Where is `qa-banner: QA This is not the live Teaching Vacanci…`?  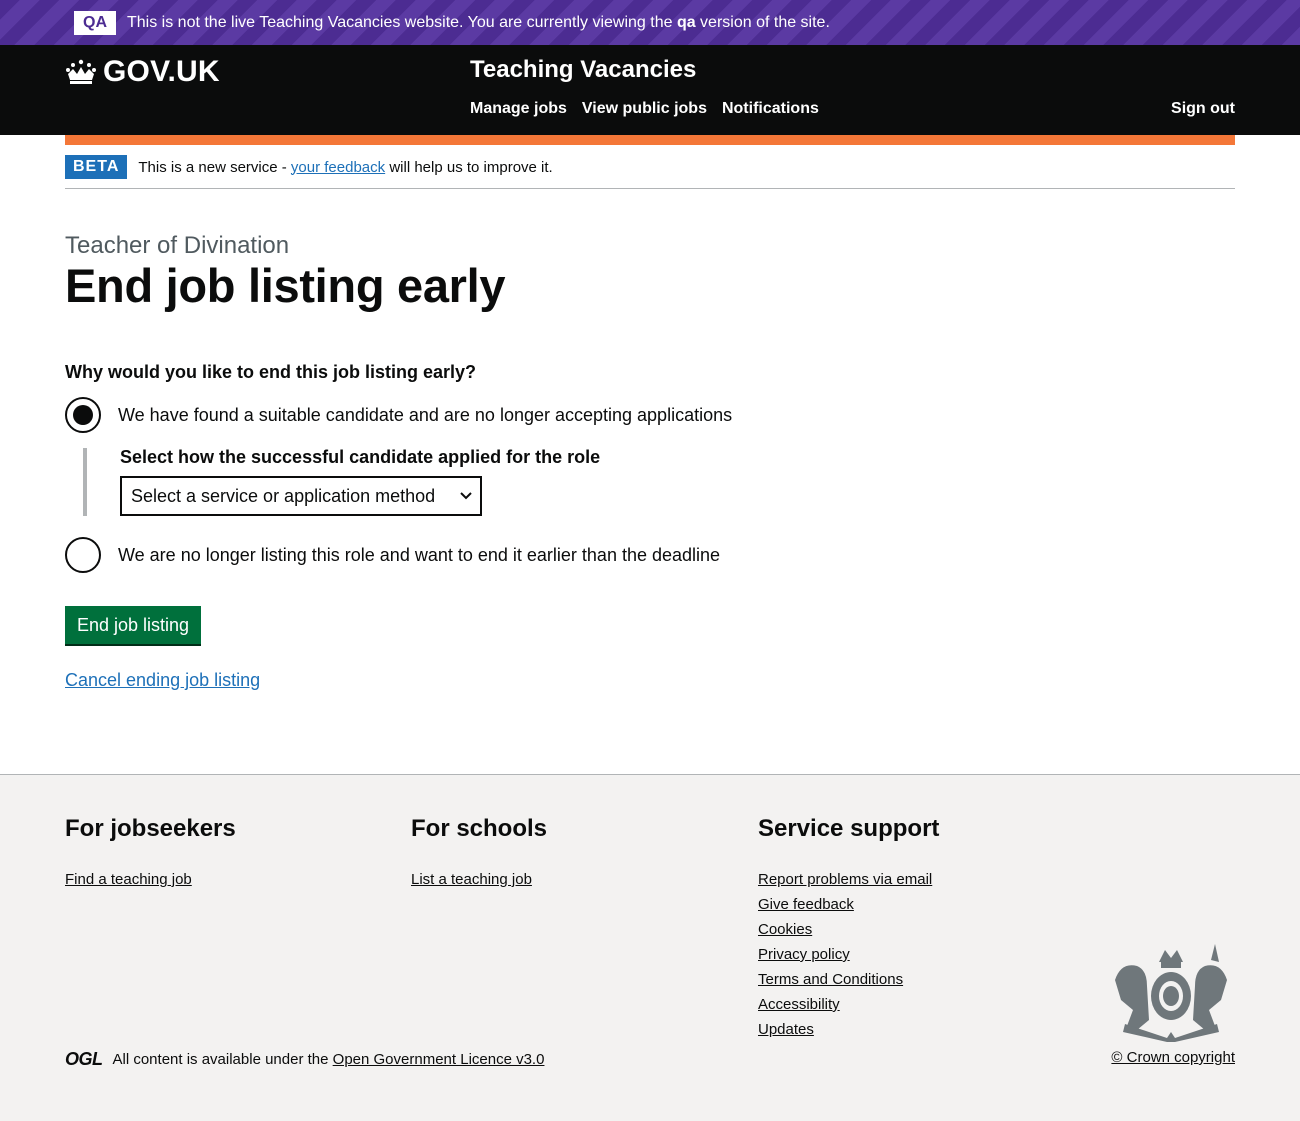
qa-banner: QA This is not the live Teaching Vacanci… is located at coordinates (650, 22).